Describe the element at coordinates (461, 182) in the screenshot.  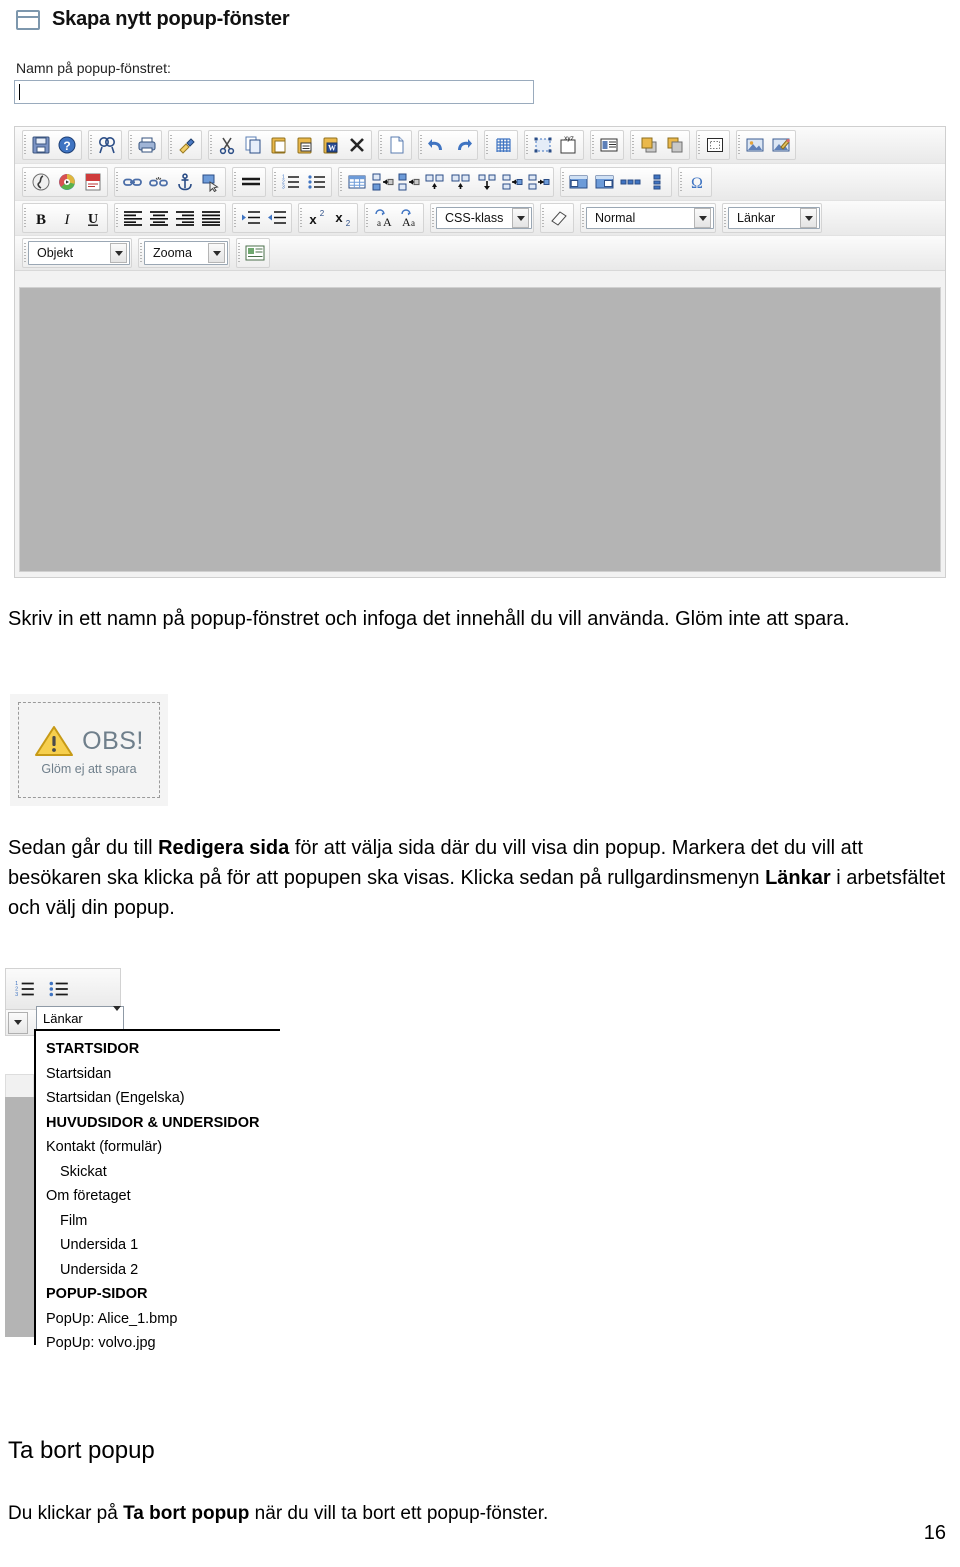
I see `insert-row-below-icon` at that location.